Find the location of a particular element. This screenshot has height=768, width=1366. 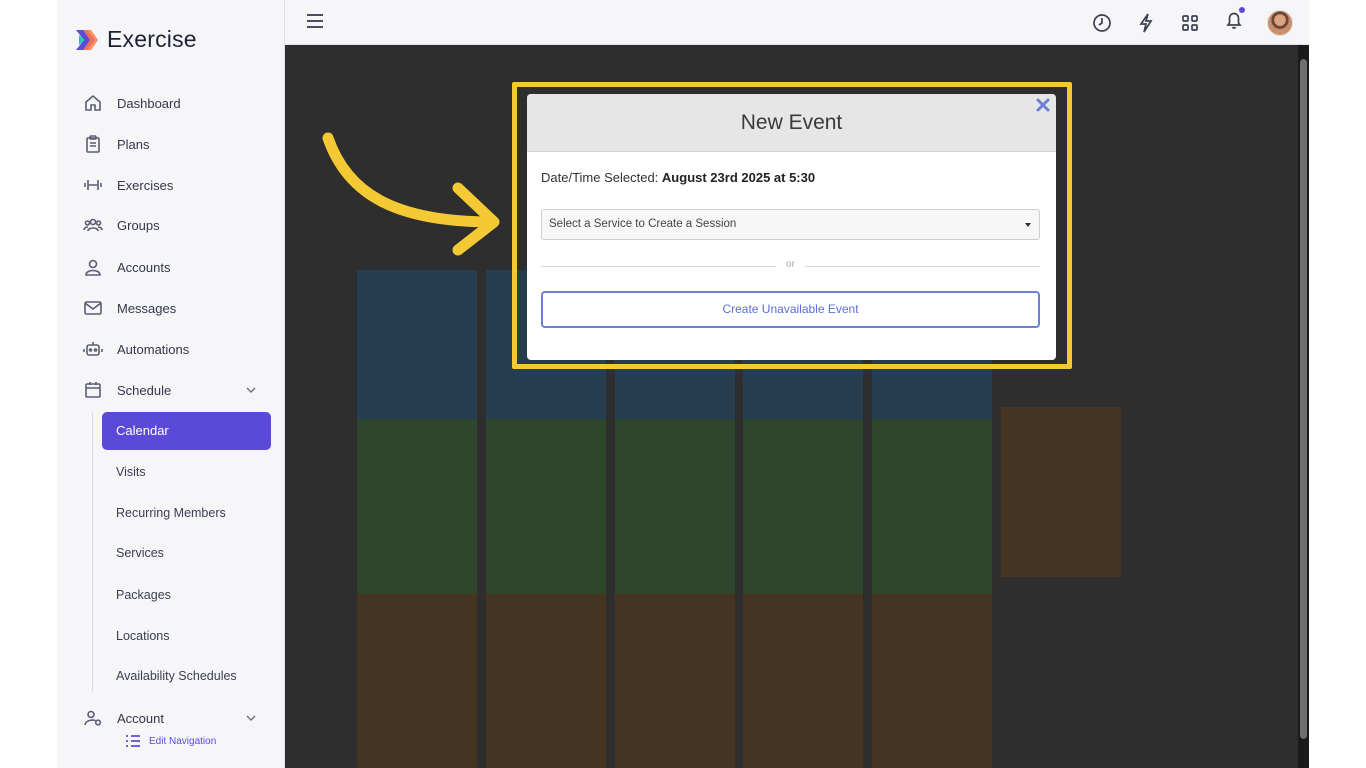

top-bar is located at coordinates (797, 22).